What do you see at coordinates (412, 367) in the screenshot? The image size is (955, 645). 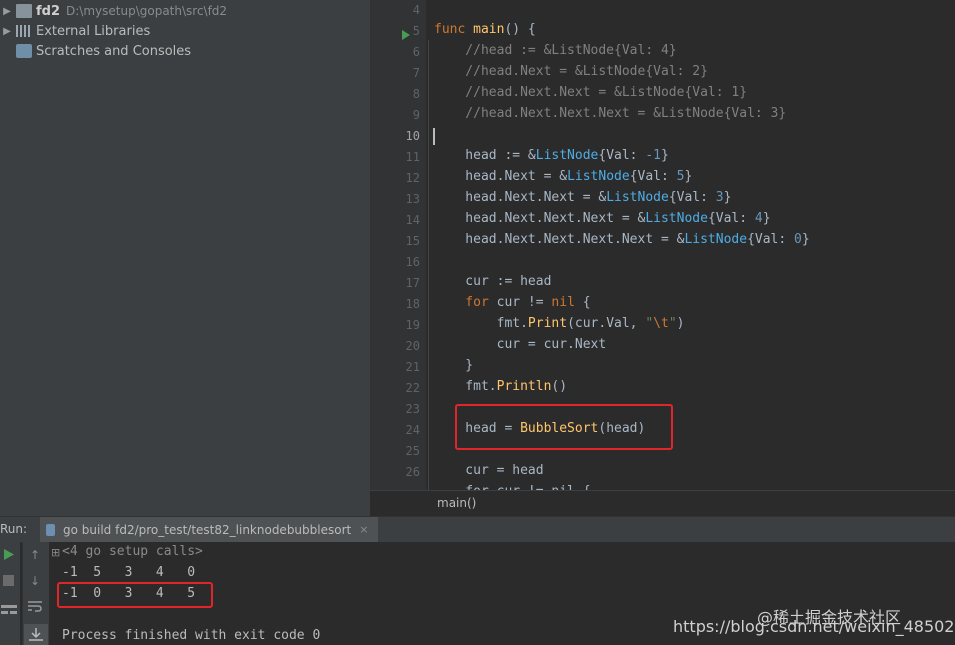 I see `line-number: 21` at bounding box center [412, 367].